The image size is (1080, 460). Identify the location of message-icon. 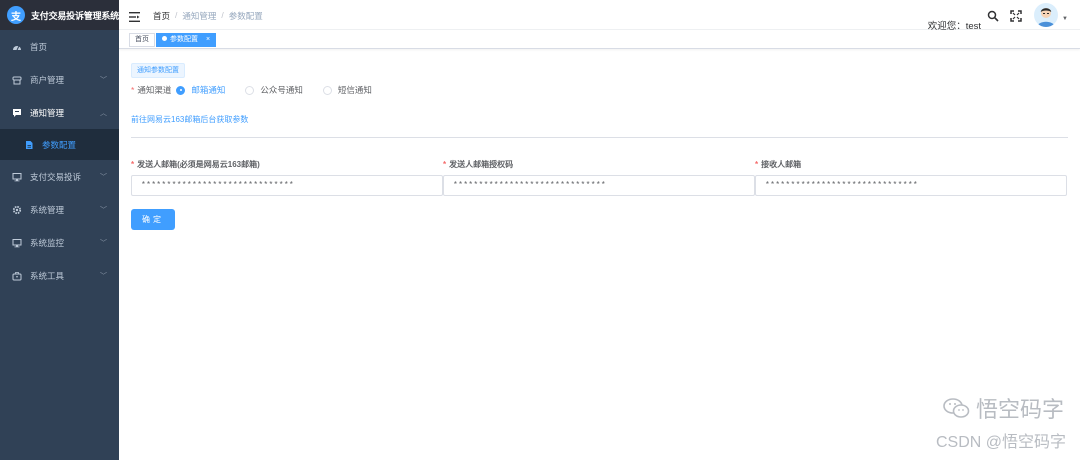
(17, 113).